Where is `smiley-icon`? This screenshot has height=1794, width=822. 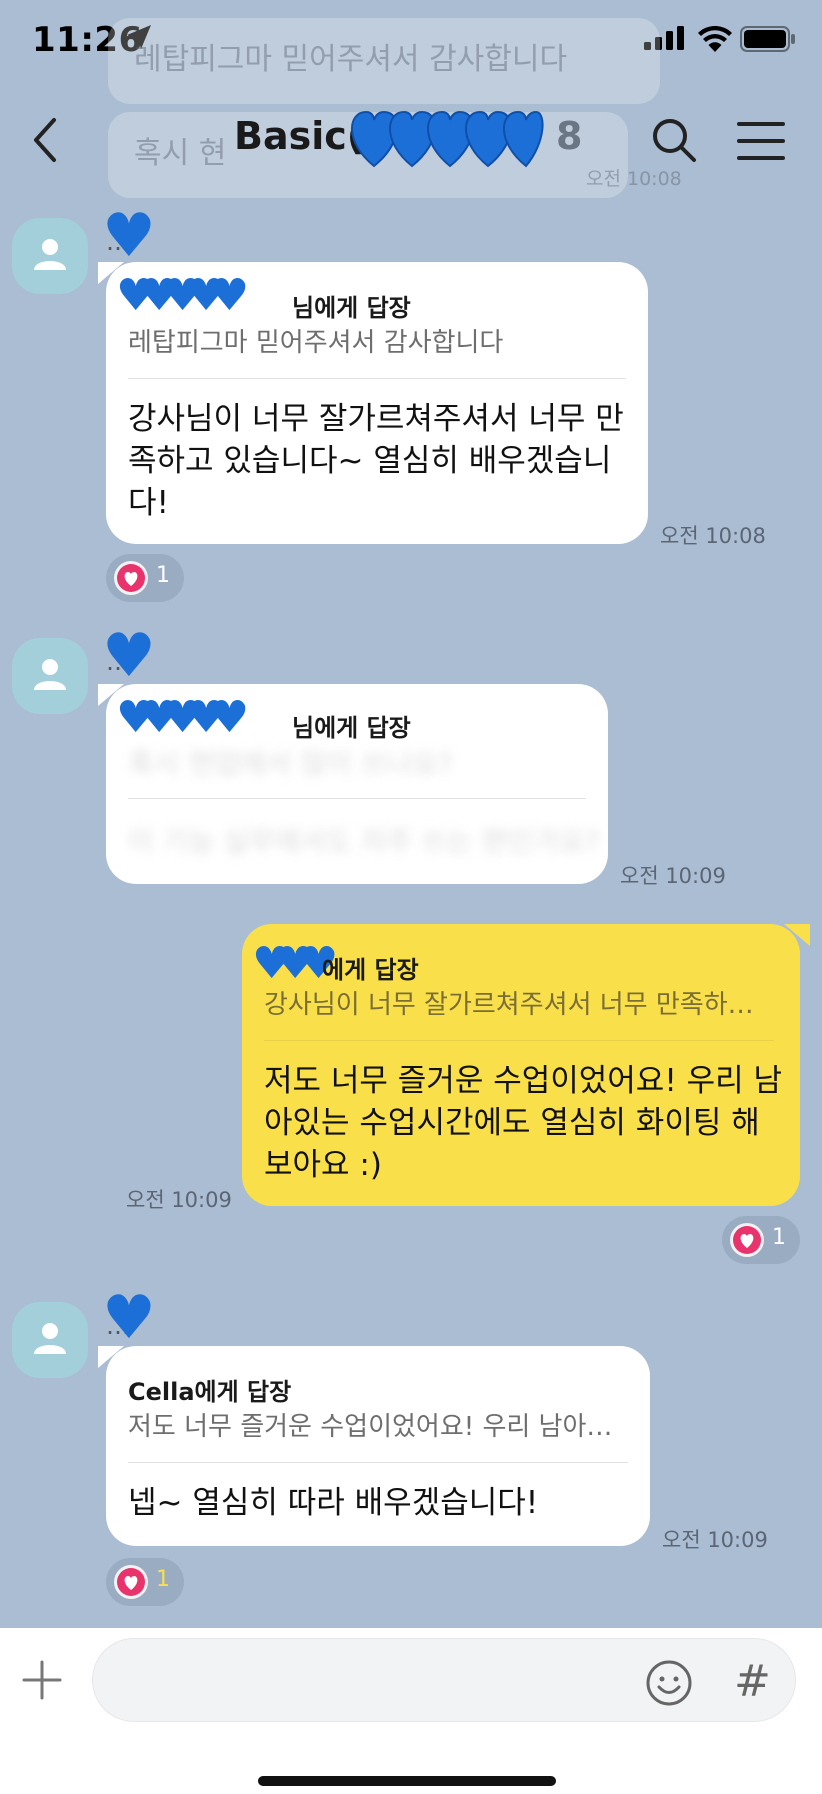 smiley-icon is located at coordinates (669, 1683).